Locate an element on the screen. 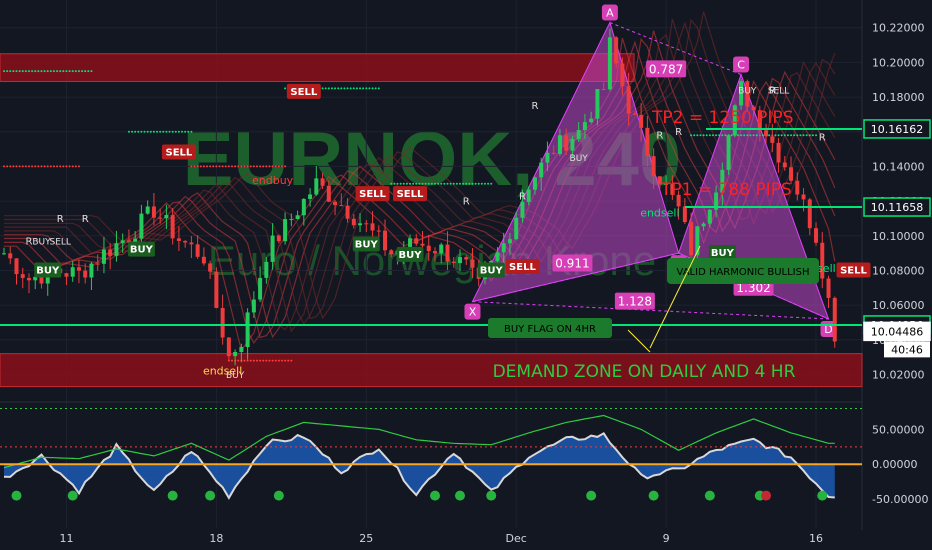 This screenshot has height=550, width=932. price-tick: 10.20000 is located at coordinates (898, 62).